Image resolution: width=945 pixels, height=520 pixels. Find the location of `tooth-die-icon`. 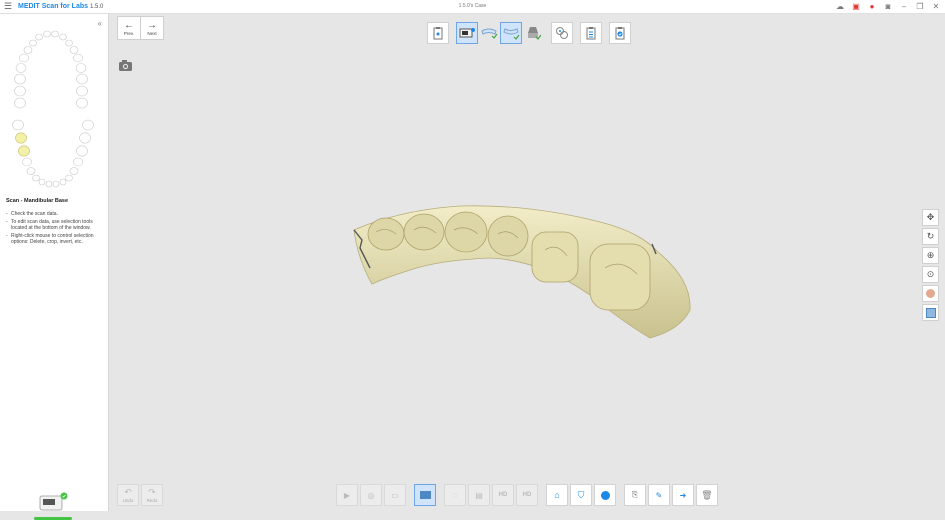

tooth-die-icon is located at coordinates (534, 33).